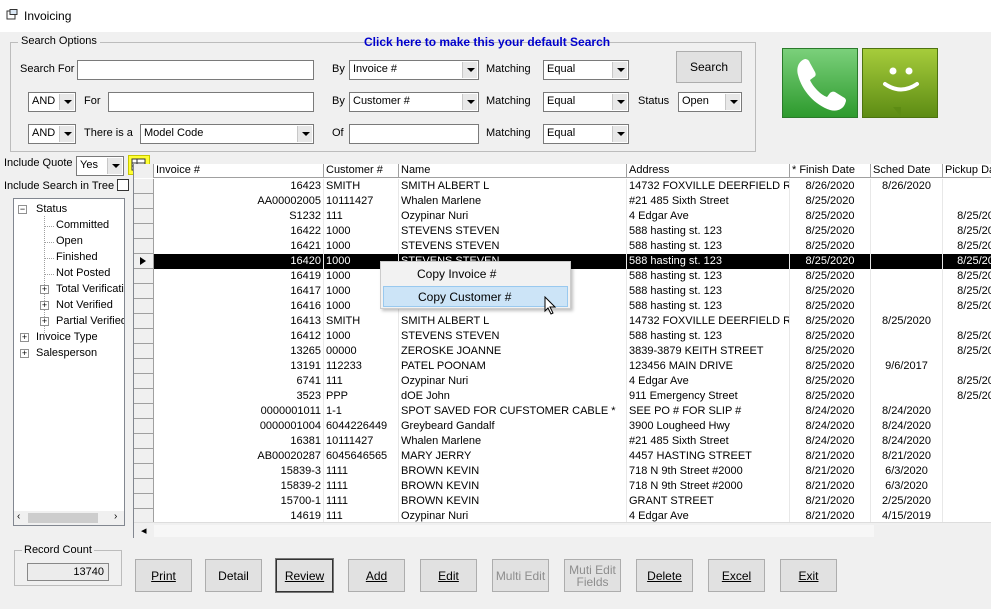  I want to click on table-cell: 6045646565, so click(361, 456).